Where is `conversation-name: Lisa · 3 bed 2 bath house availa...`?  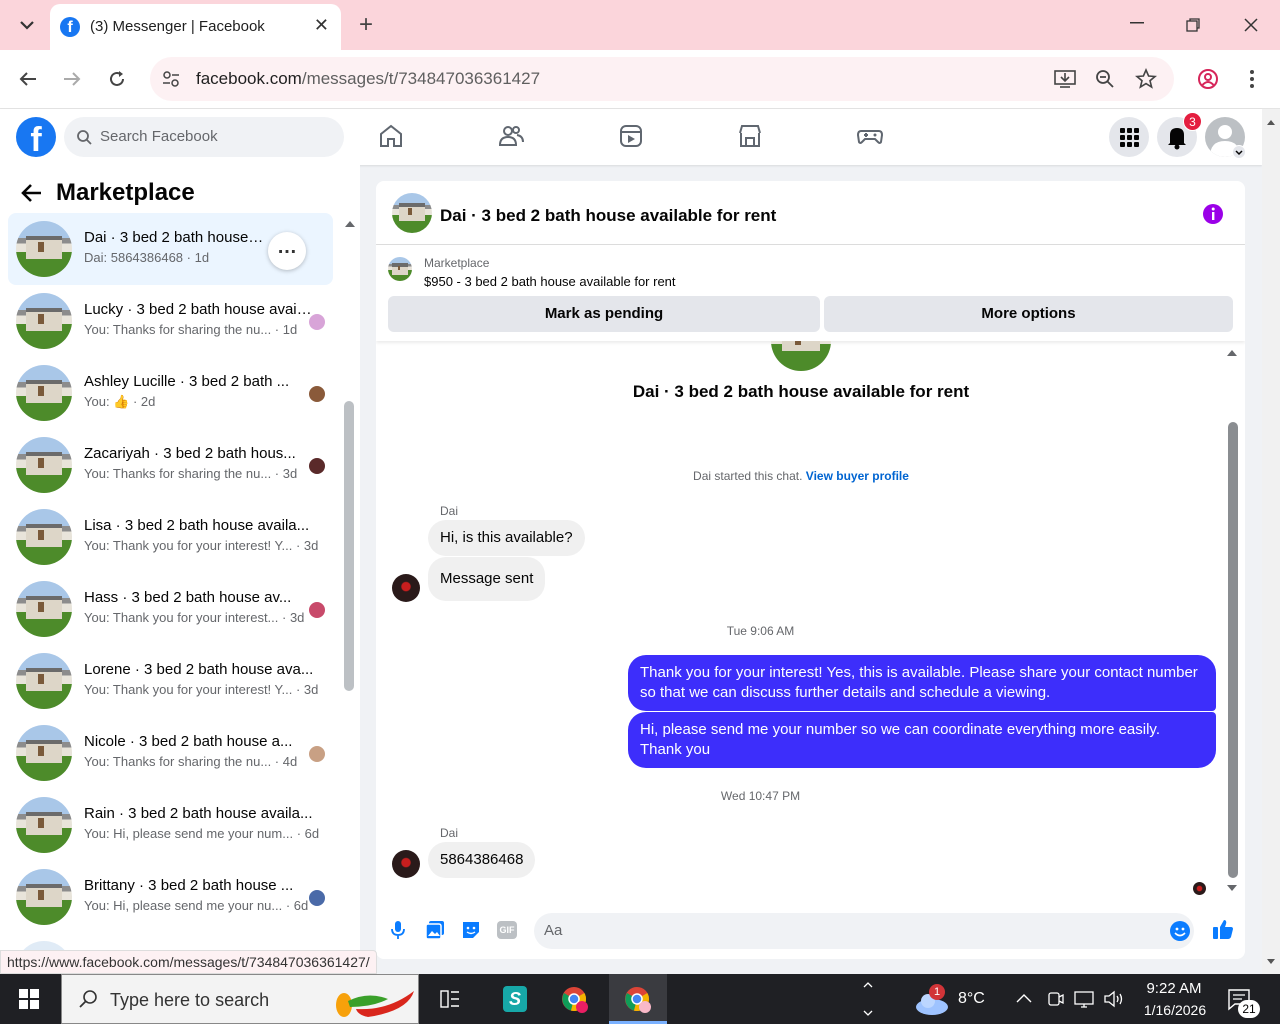 conversation-name: Lisa · 3 bed 2 bath house availa... is located at coordinates (197, 525).